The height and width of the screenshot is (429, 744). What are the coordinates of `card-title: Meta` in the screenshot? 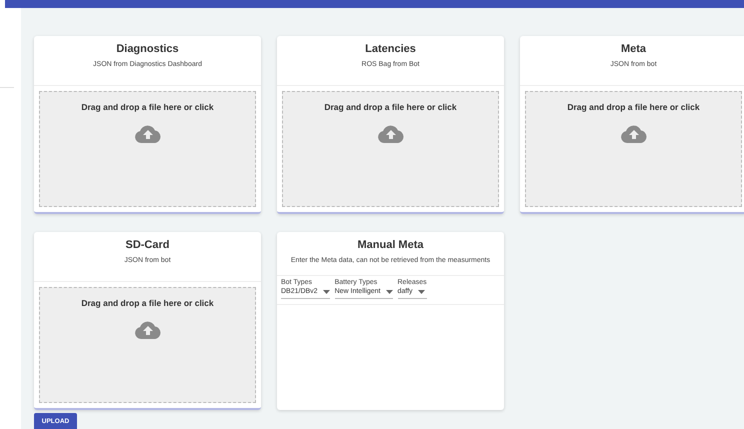 It's located at (633, 49).